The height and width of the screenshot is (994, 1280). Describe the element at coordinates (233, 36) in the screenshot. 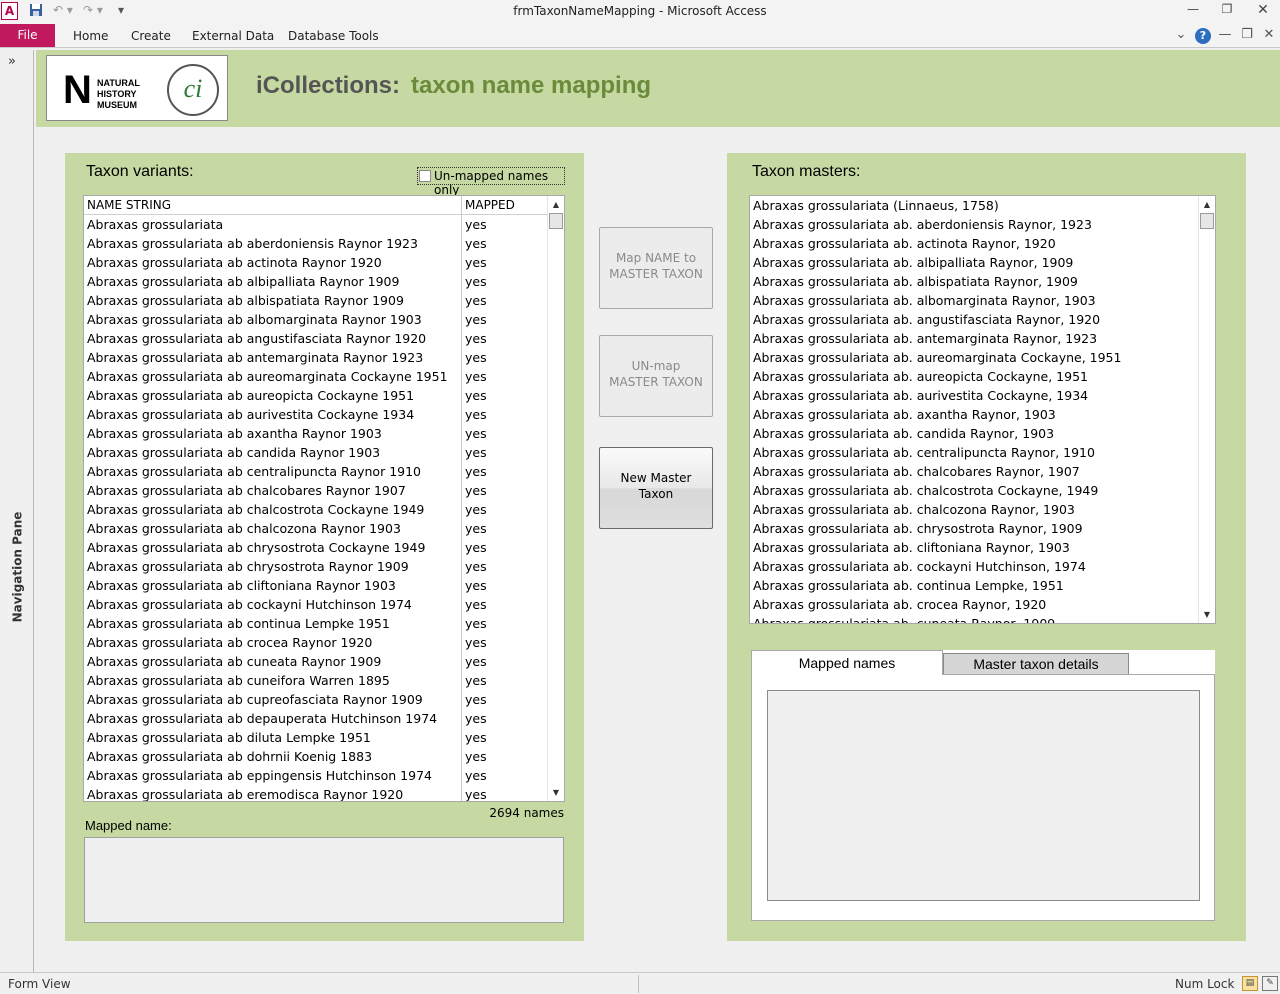

I see `tab-external-data: External Data` at that location.